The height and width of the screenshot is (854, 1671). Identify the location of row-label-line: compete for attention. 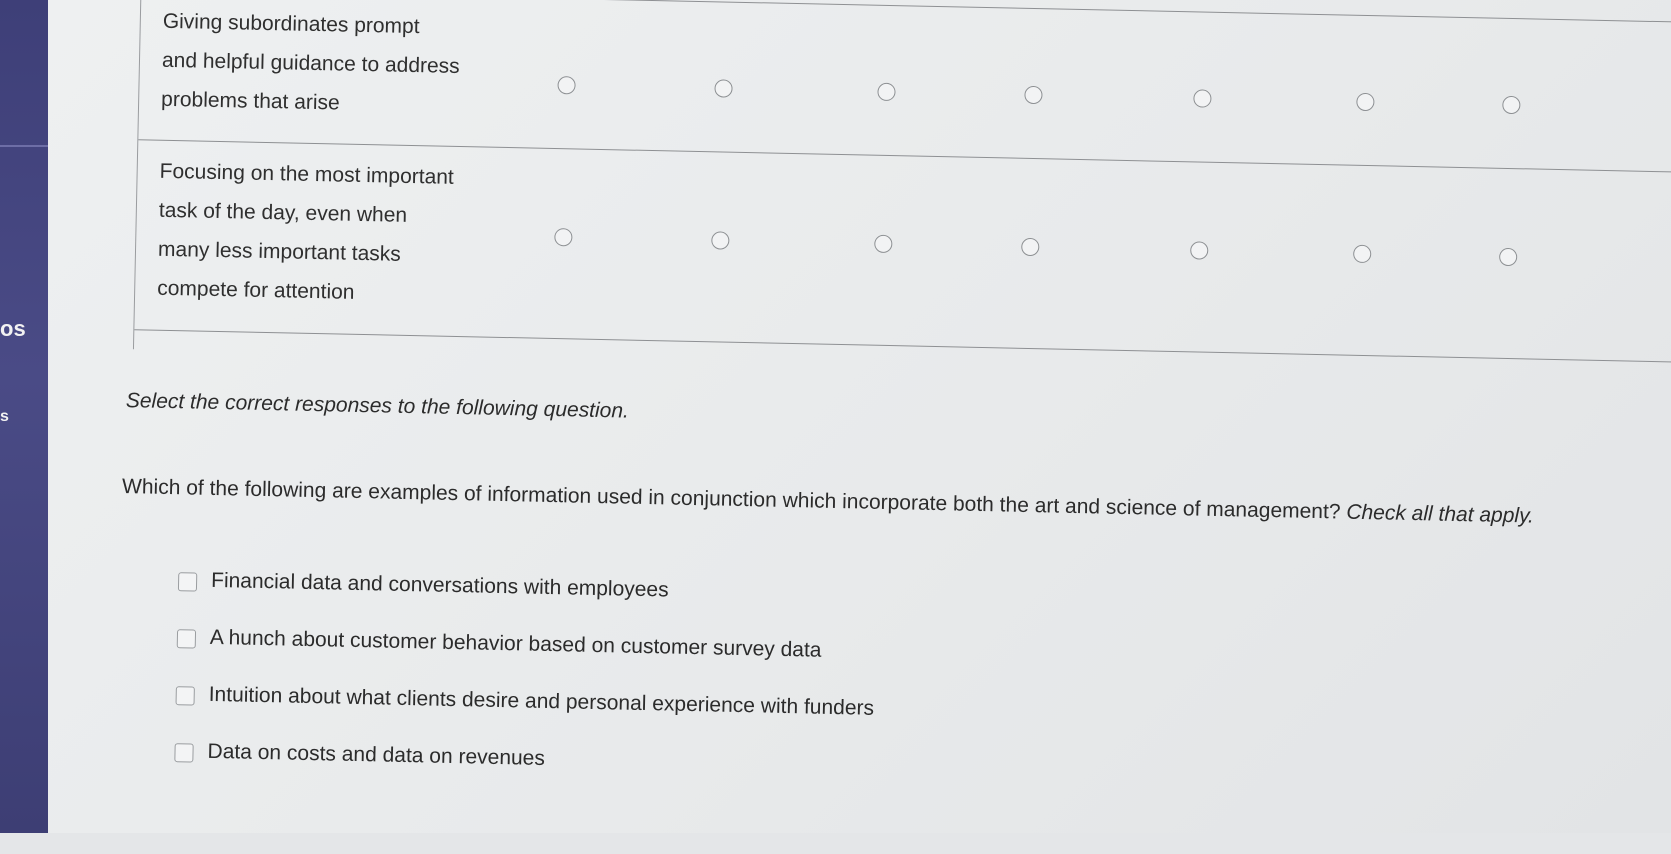
(255, 290).